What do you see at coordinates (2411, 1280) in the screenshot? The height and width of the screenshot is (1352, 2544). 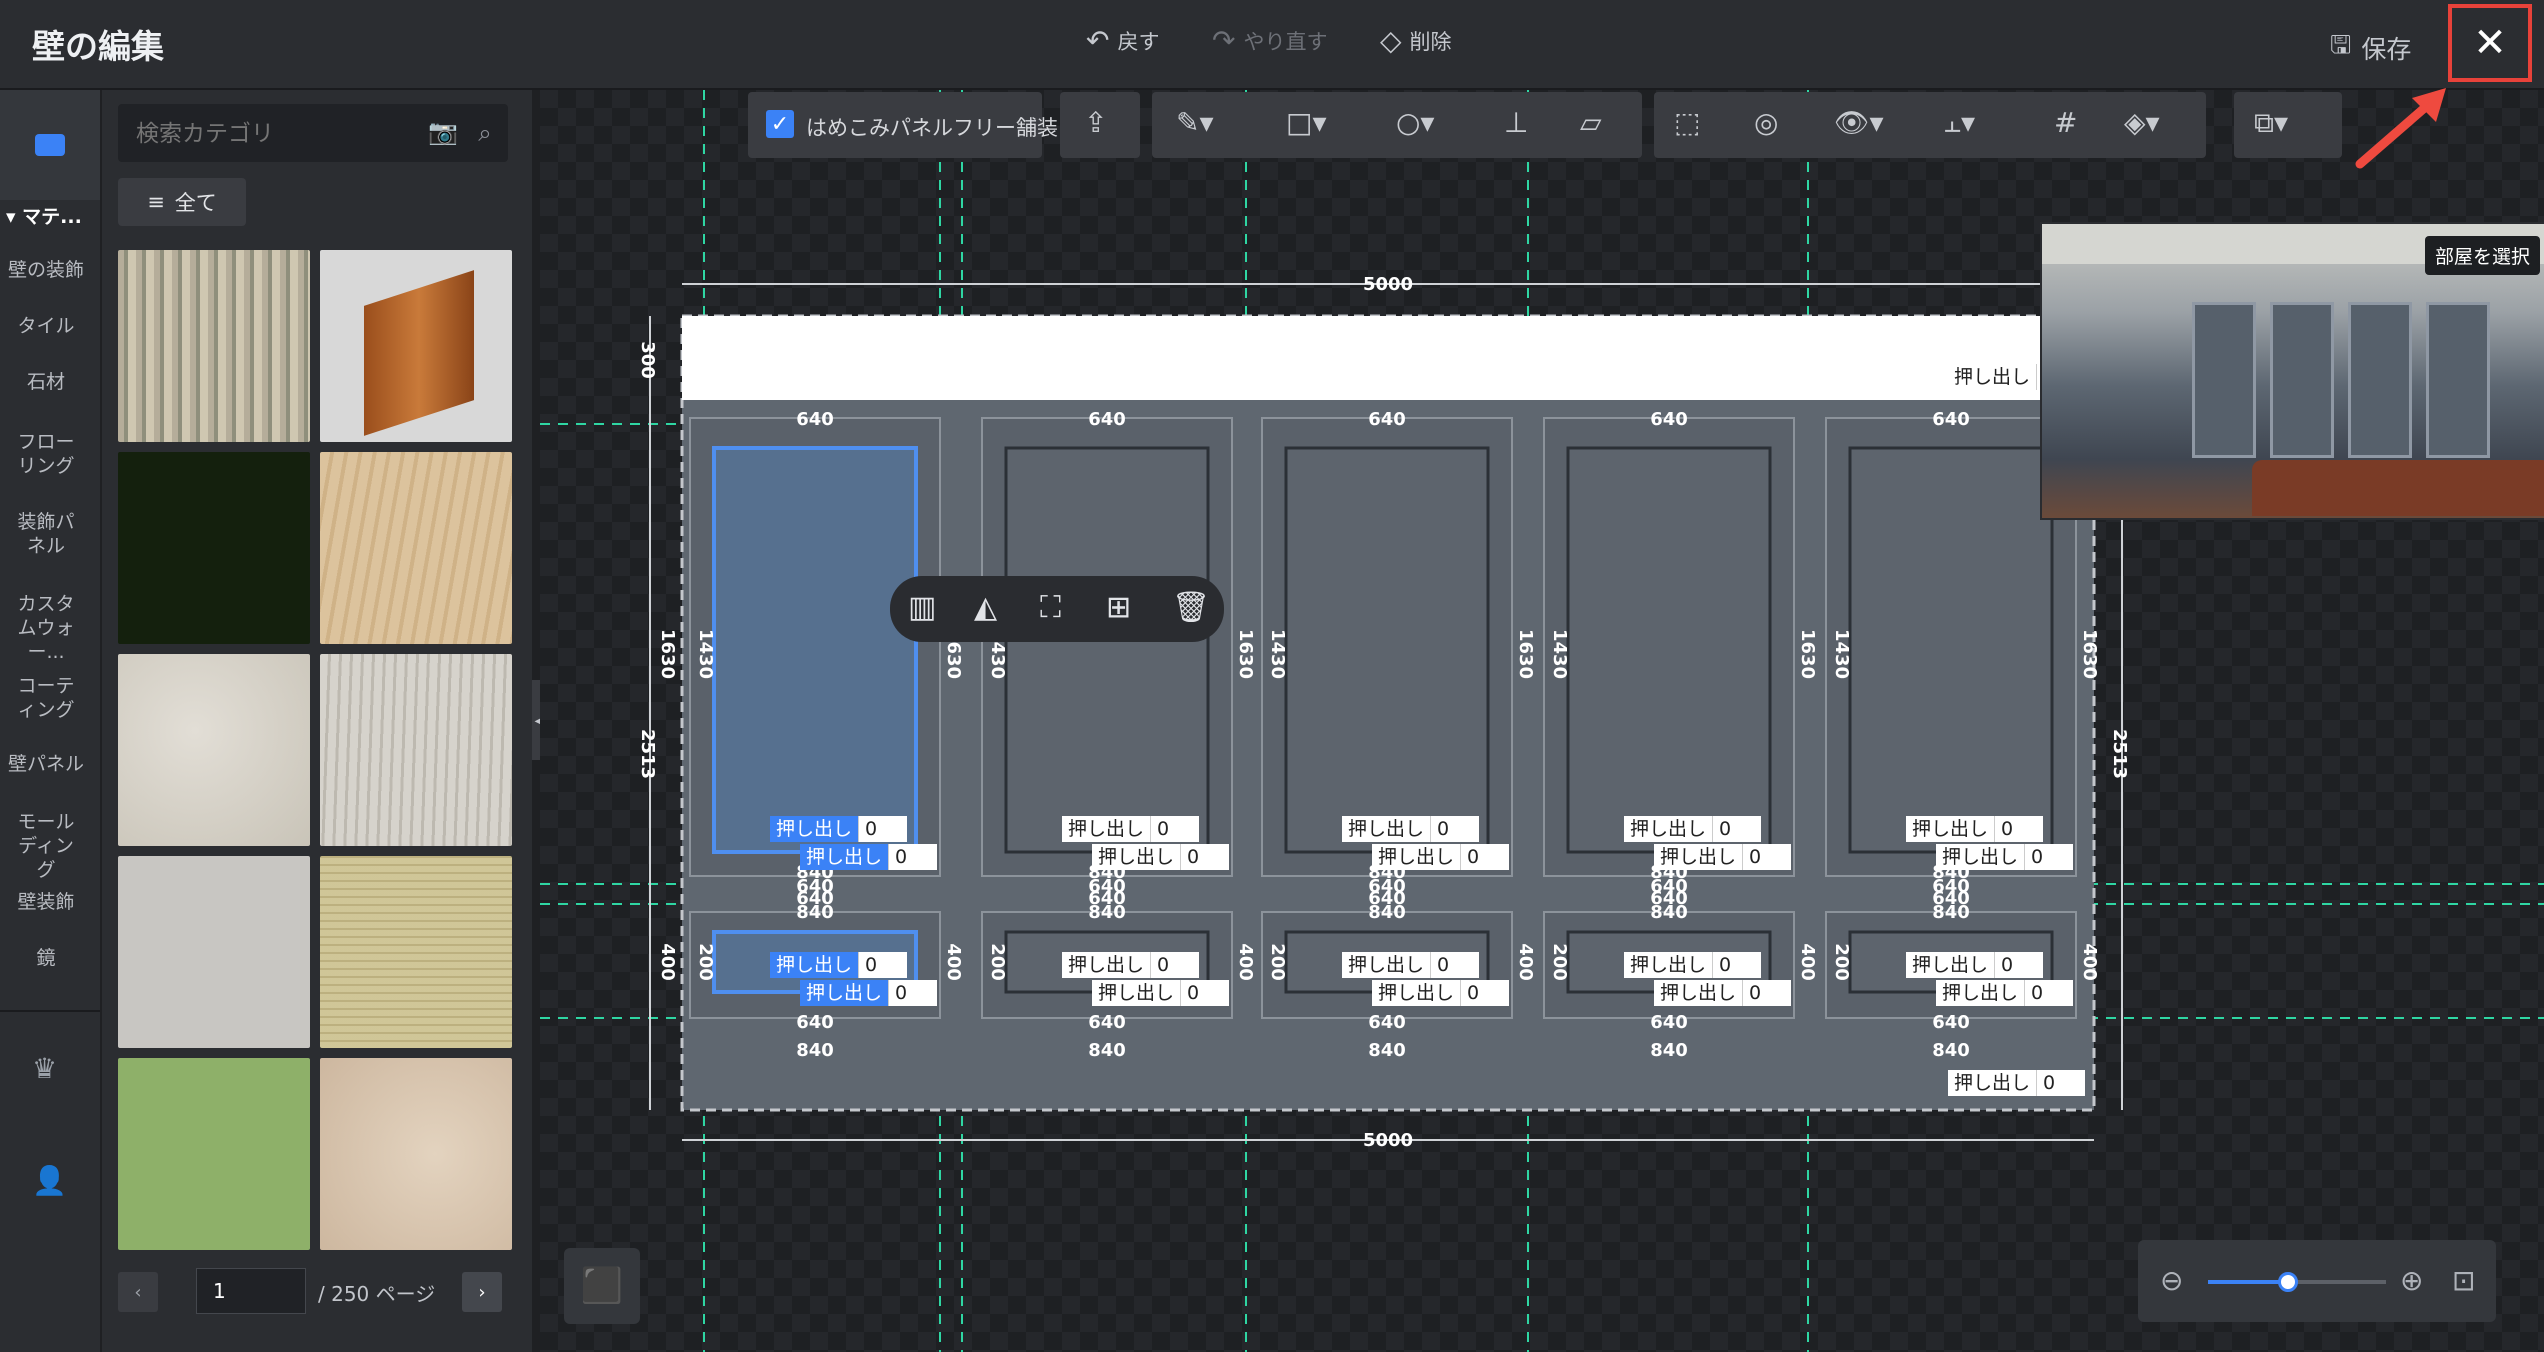 I see `zoom-in-icon: ⊕` at bounding box center [2411, 1280].